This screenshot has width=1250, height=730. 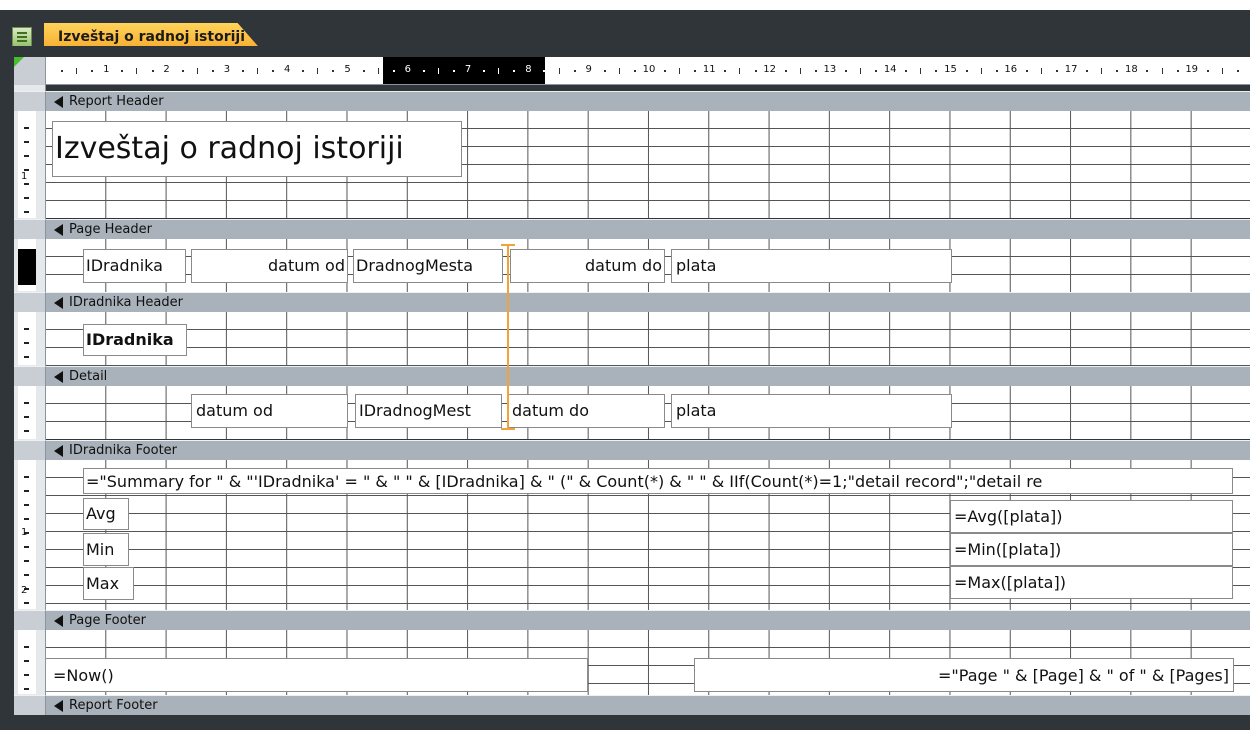 I want to click on resize-guide-top-cap, so click(x=508, y=245).